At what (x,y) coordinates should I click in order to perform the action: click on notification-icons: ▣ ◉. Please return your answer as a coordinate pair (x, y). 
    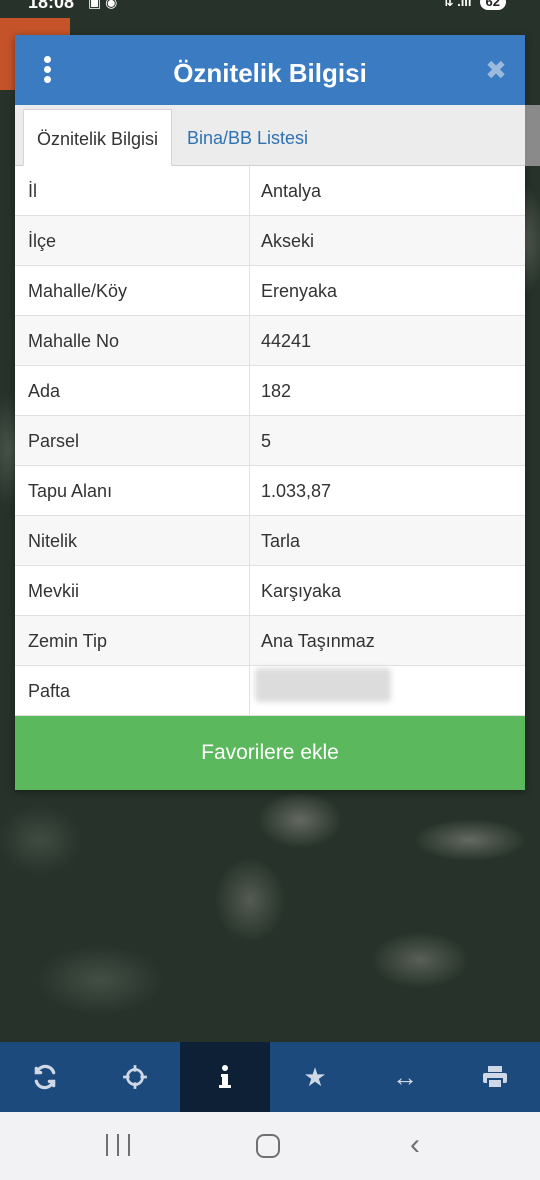
    Looking at the image, I should click on (103, 5).